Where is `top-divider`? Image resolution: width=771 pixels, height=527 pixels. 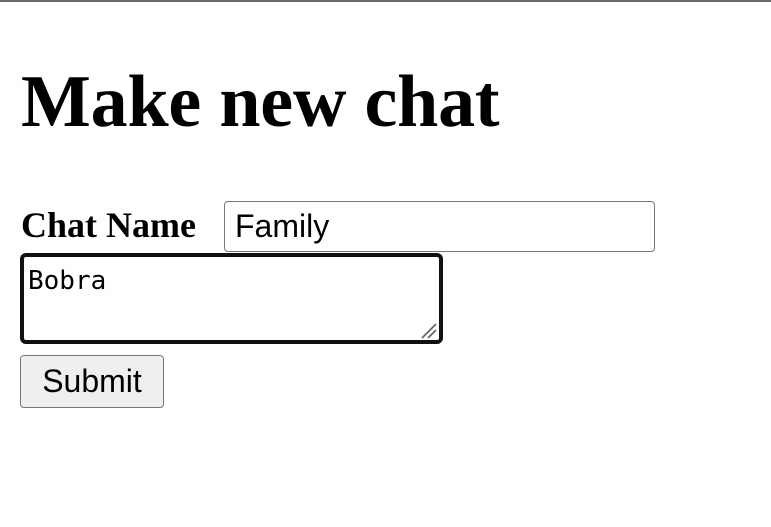
top-divider is located at coordinates (385, 1).